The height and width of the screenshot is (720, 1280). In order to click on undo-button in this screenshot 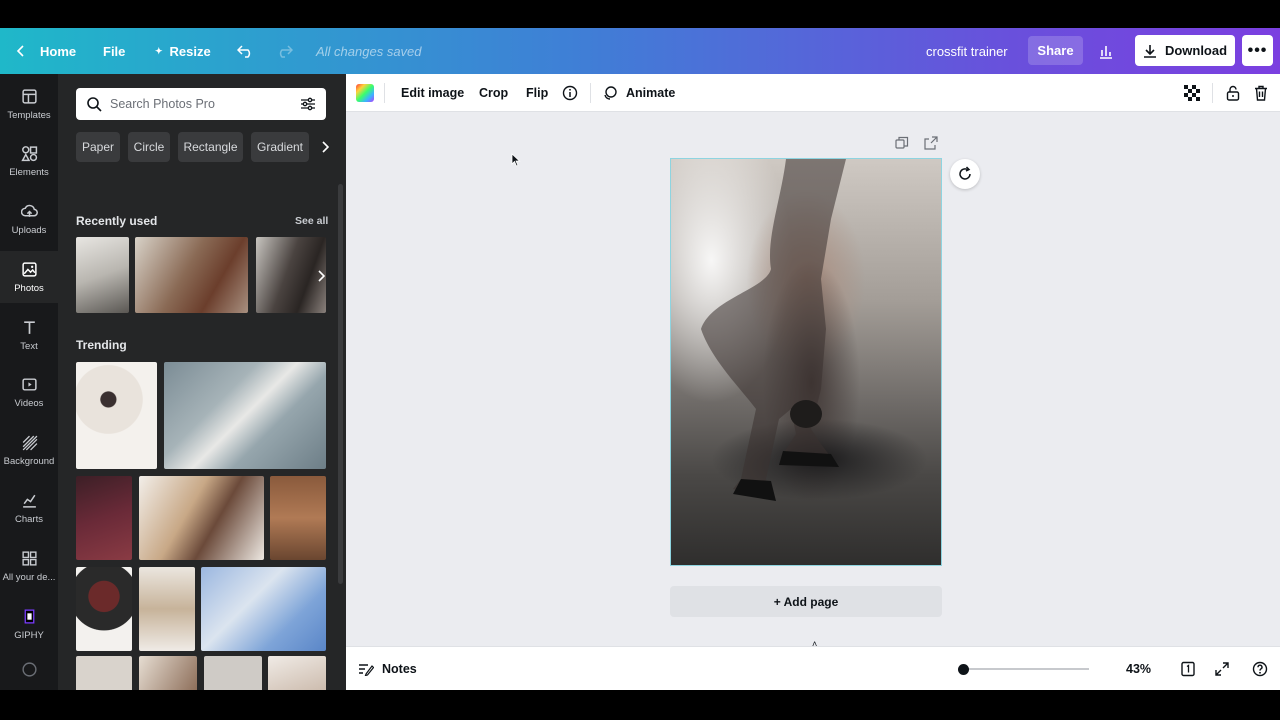, I will do `click(246, 51)`.